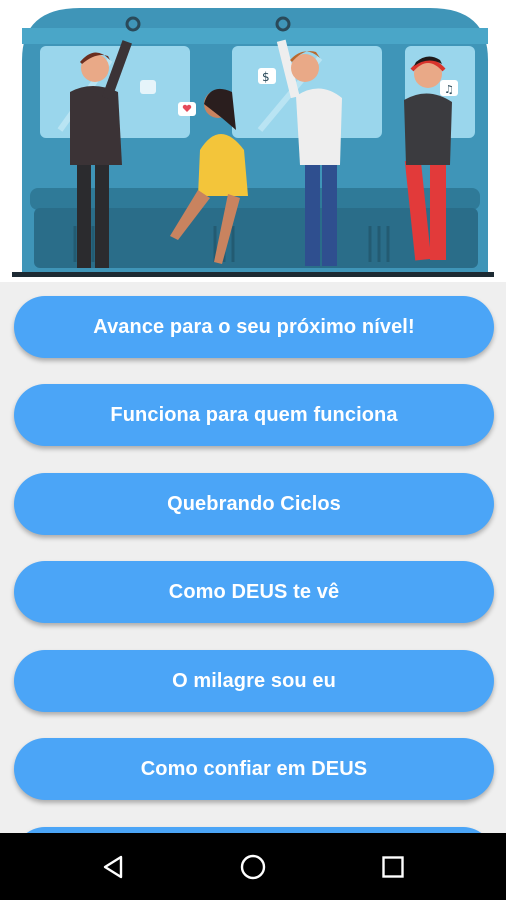  What do you see at coordinates (254, 592) in the screenshot?
I see `menu-button-4: Como DEUS te vê` at bounding box center [254, 592].